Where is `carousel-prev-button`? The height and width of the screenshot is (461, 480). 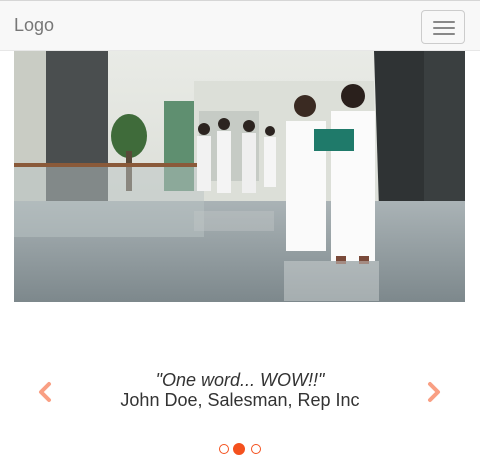
carousel-prev-button is located at coordinates (46, 392).